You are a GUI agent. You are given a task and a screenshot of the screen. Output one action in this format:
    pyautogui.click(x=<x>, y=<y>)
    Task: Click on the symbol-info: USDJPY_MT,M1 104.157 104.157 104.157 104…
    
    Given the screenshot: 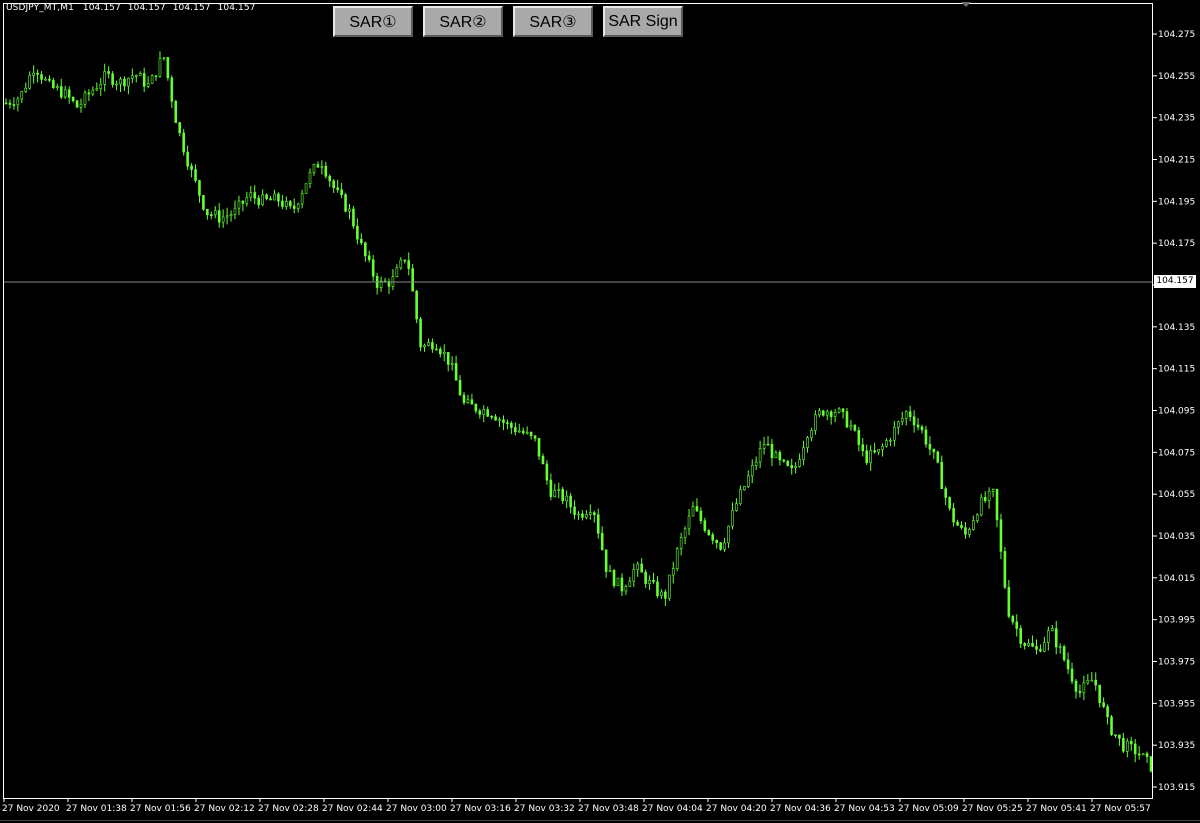 What is the action you would take?
    pyautogui.click(x=133, y=8)
    